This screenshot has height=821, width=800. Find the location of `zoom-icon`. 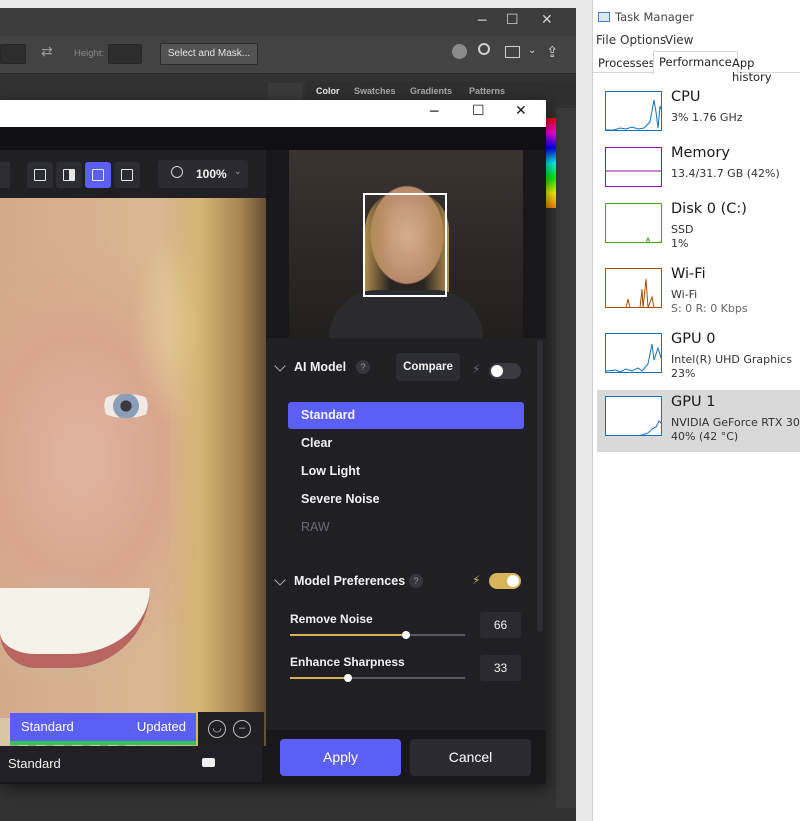

zoom-icon is located at coordinates (177, 172).